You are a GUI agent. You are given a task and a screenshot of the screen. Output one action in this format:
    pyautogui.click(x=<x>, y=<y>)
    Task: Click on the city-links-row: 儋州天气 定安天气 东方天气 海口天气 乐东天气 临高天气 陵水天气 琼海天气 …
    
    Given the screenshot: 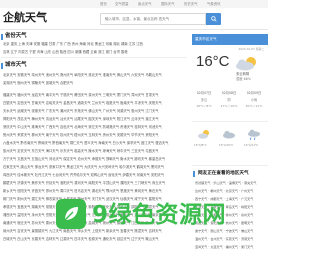 What is the action you would take?
    pyautogui.click(x=94, y=151)
    